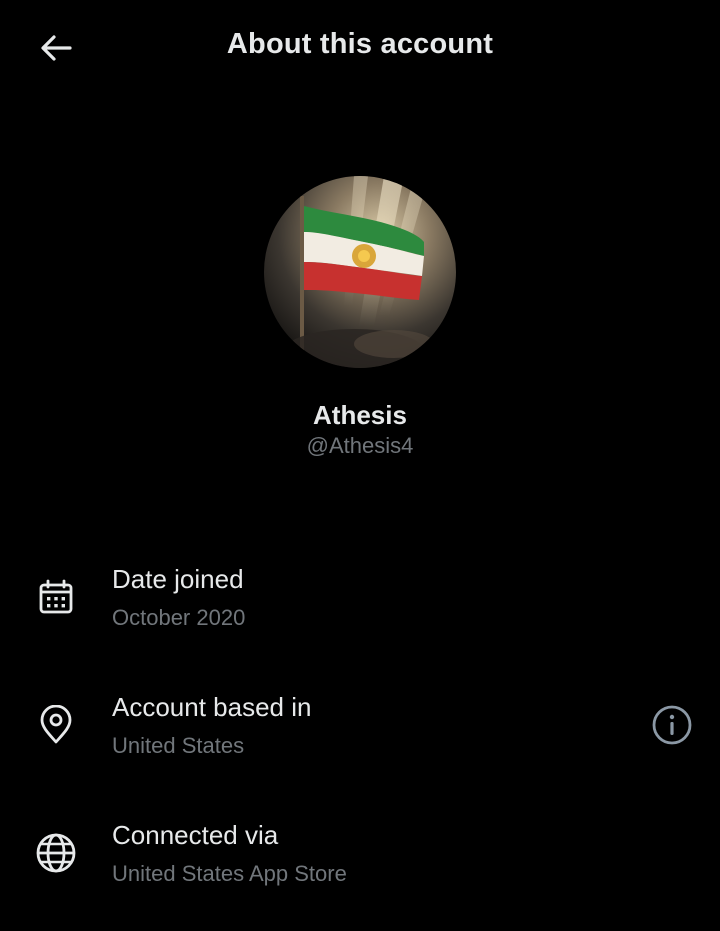  What do you see at coordinates (360, 732) in the screenshot?
I see `account-based-in-row: Account based in United States` at bounding box center [360, 732].